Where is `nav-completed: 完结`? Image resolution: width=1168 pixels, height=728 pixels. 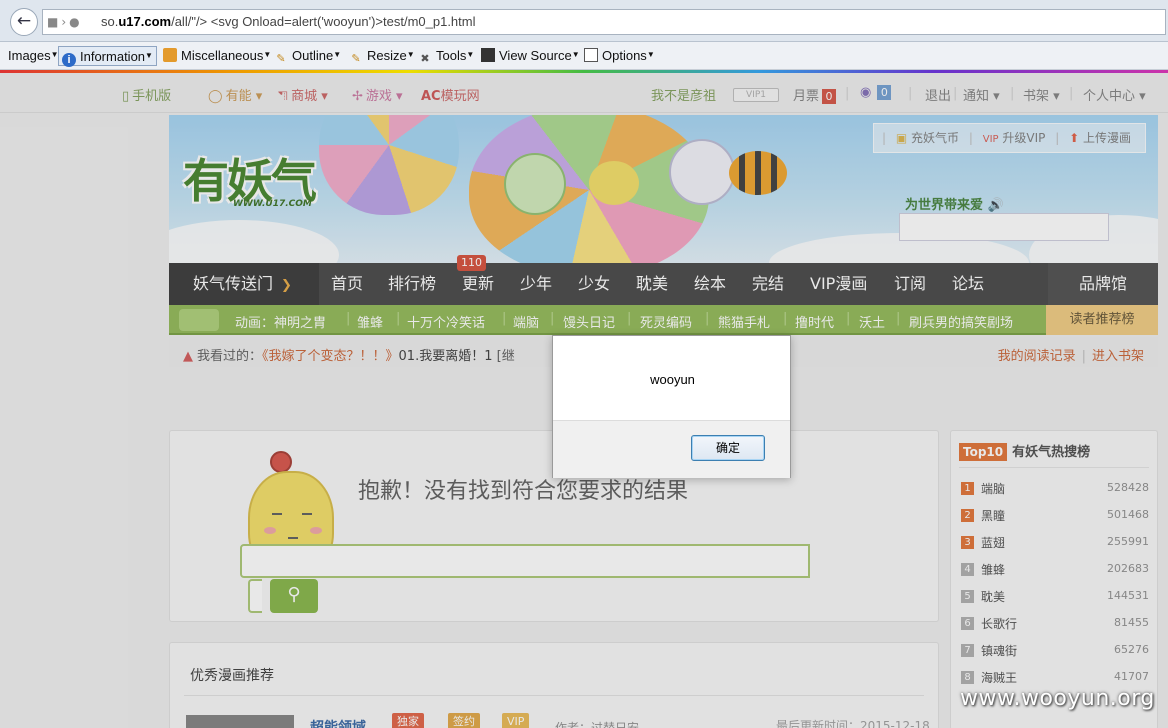
nav-completed: 完结 is located at coordinates (768, 284).